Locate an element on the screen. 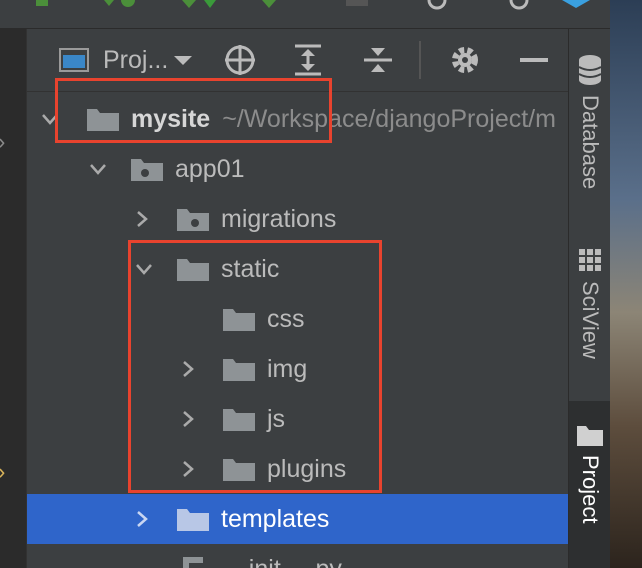  tree-item-migrations: migrations is located at coordinates (297, 219).